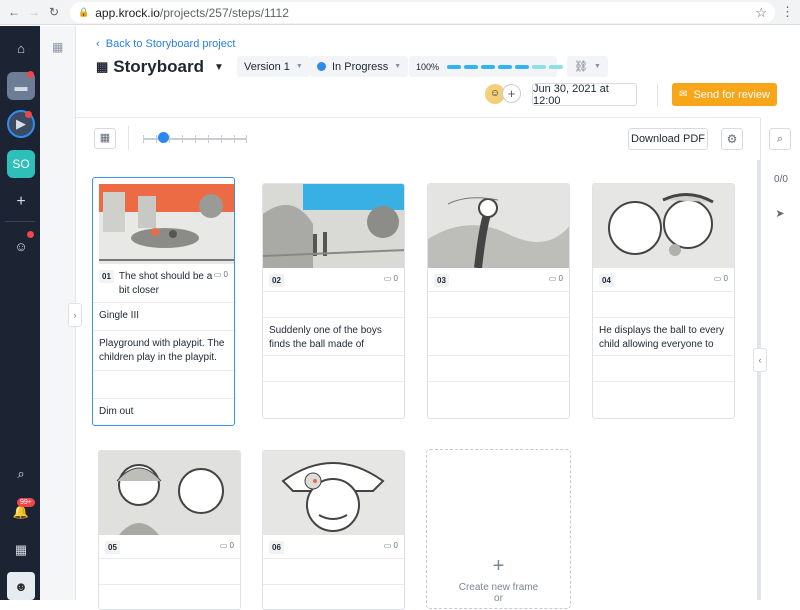 The height and width of the screenshot is (610, 800). What do you see at coordinates (276, 280) in the screenshot?
I see `frame-number: 02` at bounding box center [276, 280].